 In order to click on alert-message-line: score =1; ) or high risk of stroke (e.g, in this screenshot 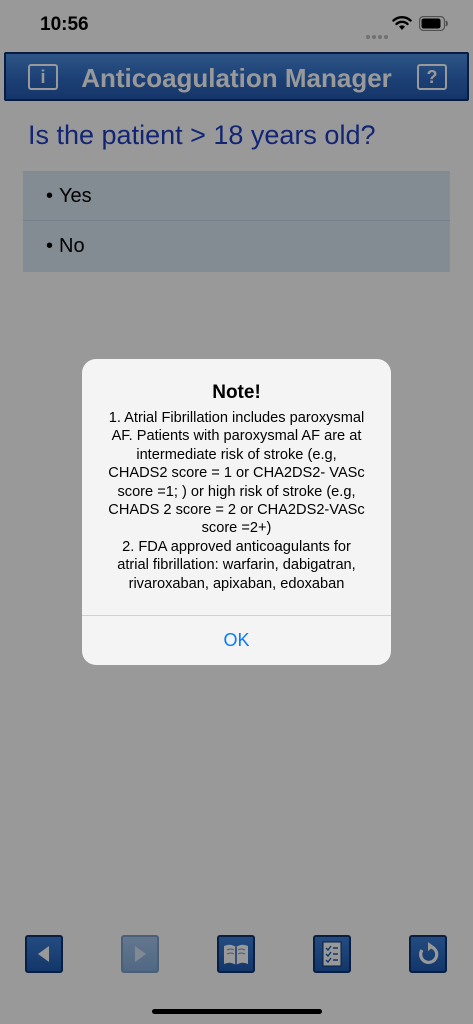, I will do `click(236, 491)`.